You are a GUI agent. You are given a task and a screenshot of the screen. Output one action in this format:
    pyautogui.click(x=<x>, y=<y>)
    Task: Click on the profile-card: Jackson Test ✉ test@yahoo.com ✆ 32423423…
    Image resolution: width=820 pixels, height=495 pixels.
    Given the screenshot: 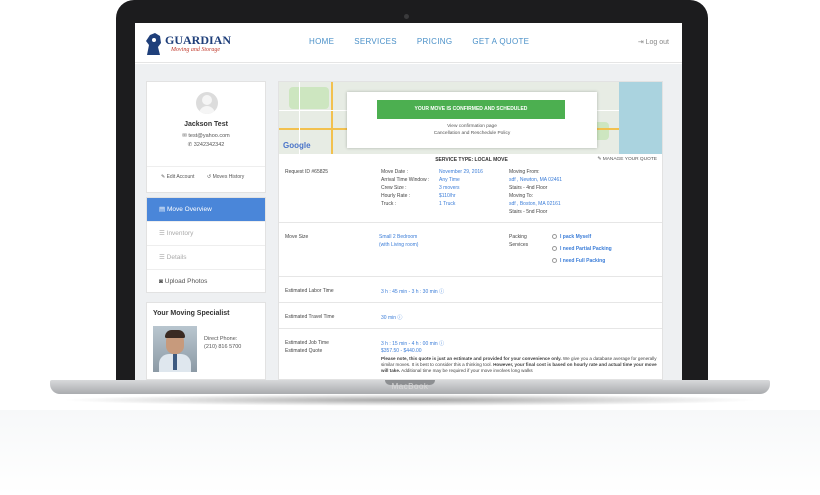 What is the action you would take?
    pyautogui.click(x=206, y=137)
    